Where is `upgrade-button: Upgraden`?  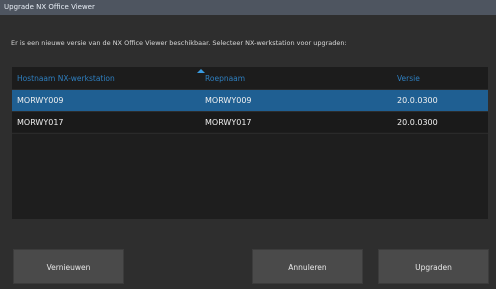
upgrade-button: Upgraden is located at coordinates (433, 266).